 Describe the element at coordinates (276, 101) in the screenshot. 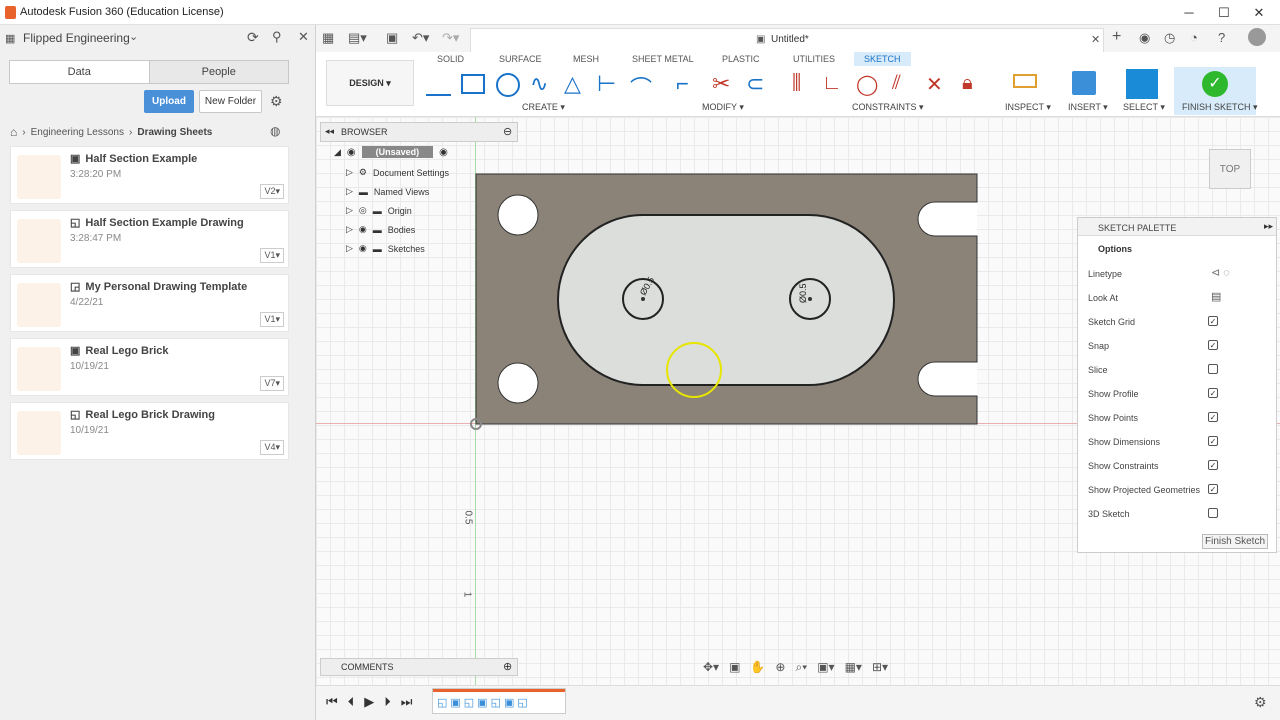

I see `settings-gear-icon: ⚙` at that location.